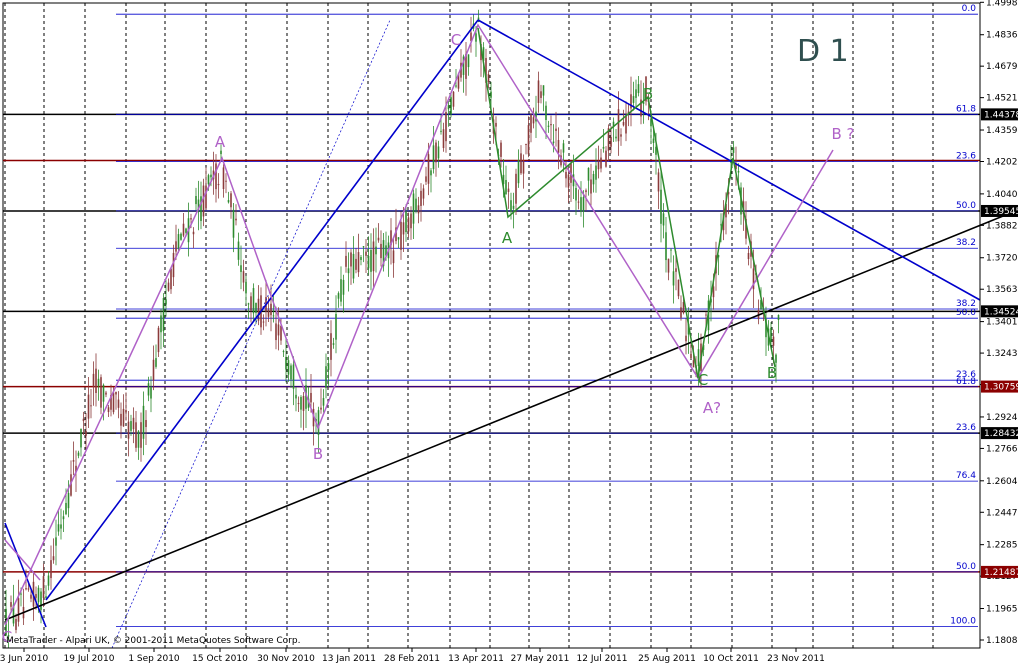 This screenshot has height=666, width=1018. Describe the element at coordinates (966, 382) in the screenshot. I see `fib-level-label: 61.8` at that location.